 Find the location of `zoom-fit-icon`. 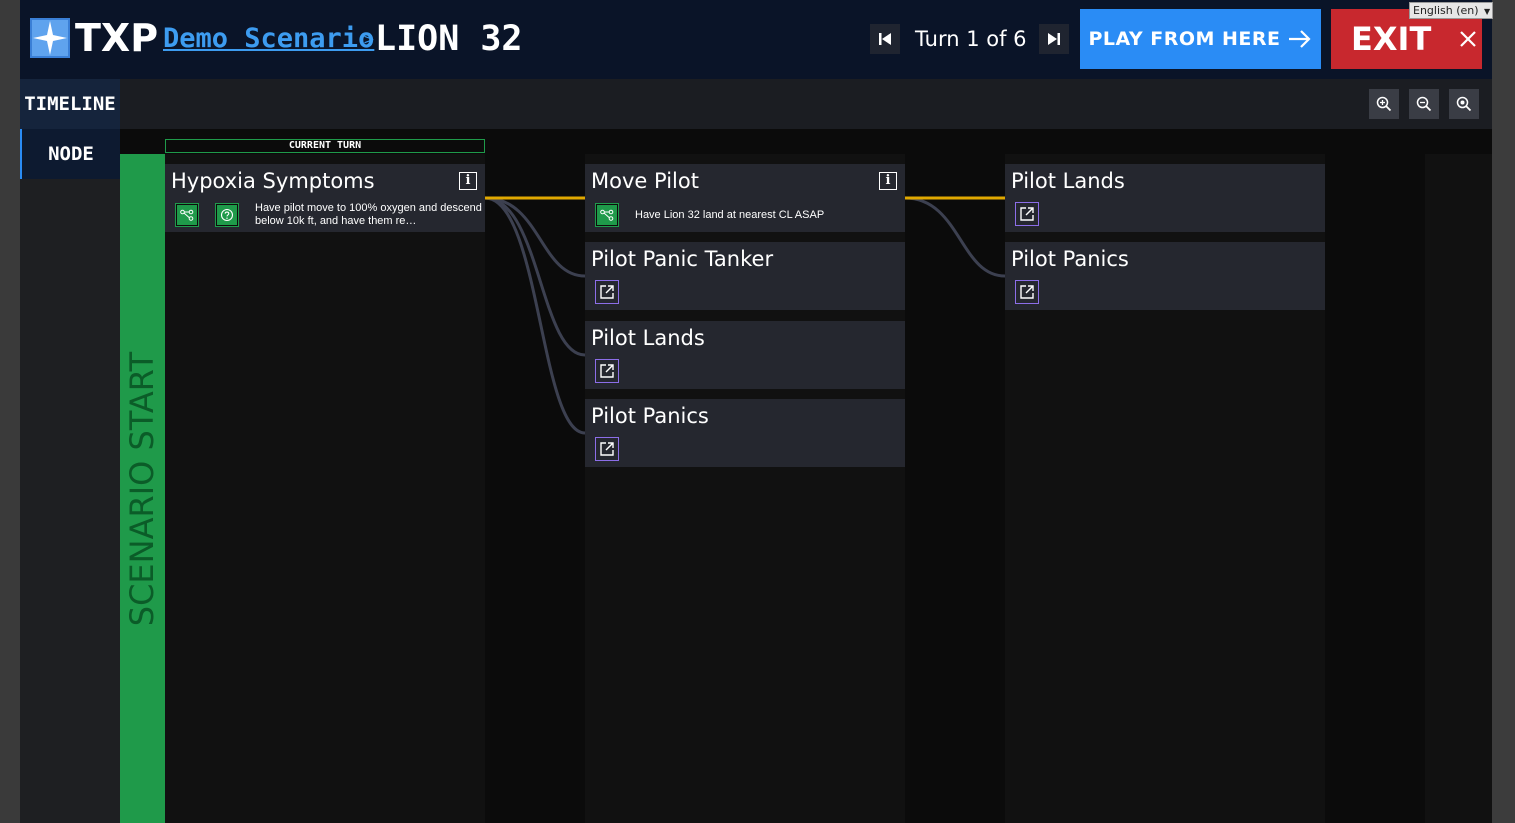

zoom-fit-icon is located at coordinates (1464, 104).